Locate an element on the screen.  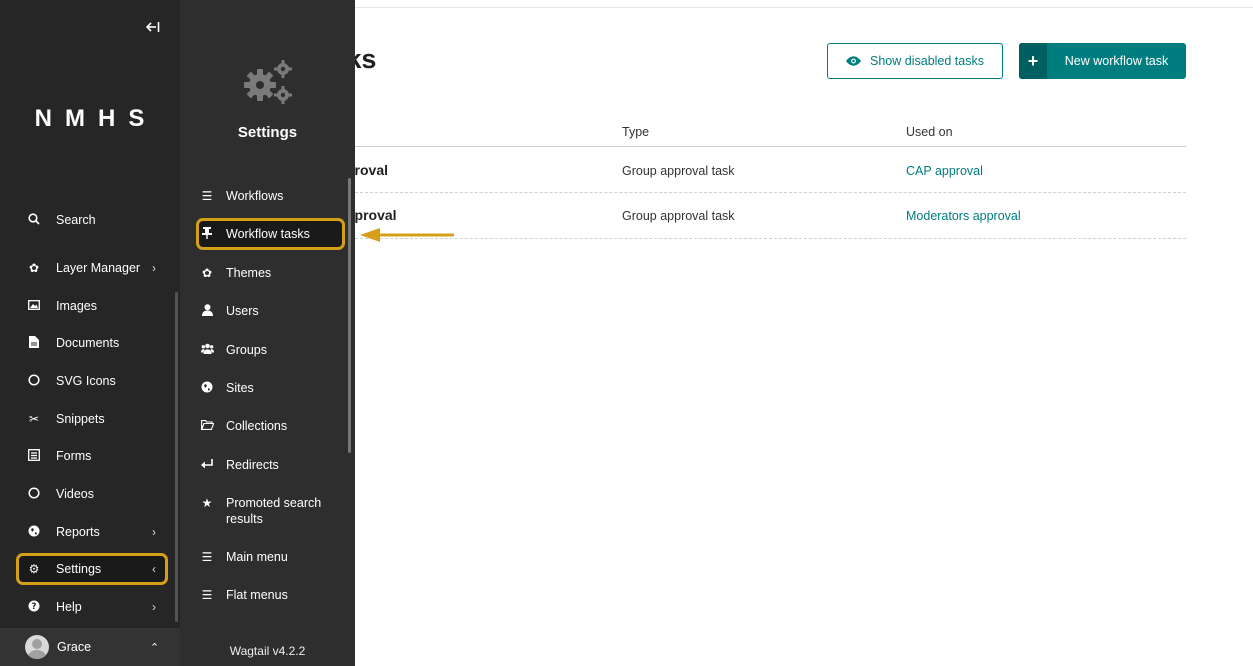
document-icon is located at coordinates (34, 343).